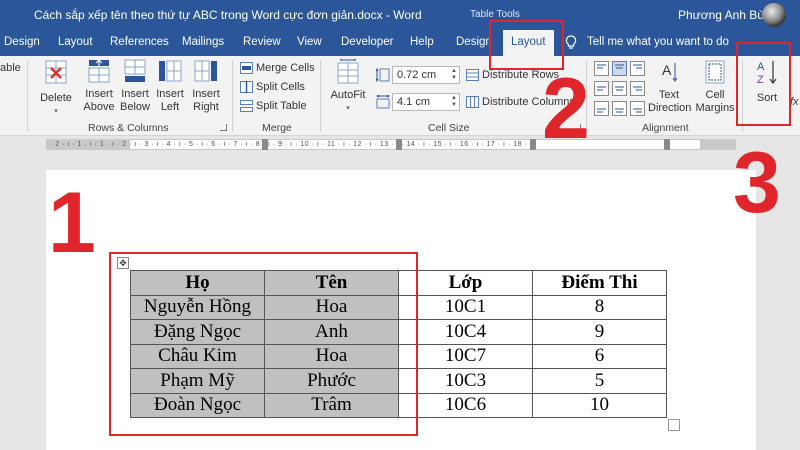  Describe the element at coordinates (99, 94) in the screenshot. I see `insert-above-label-1: Insert` at that location.